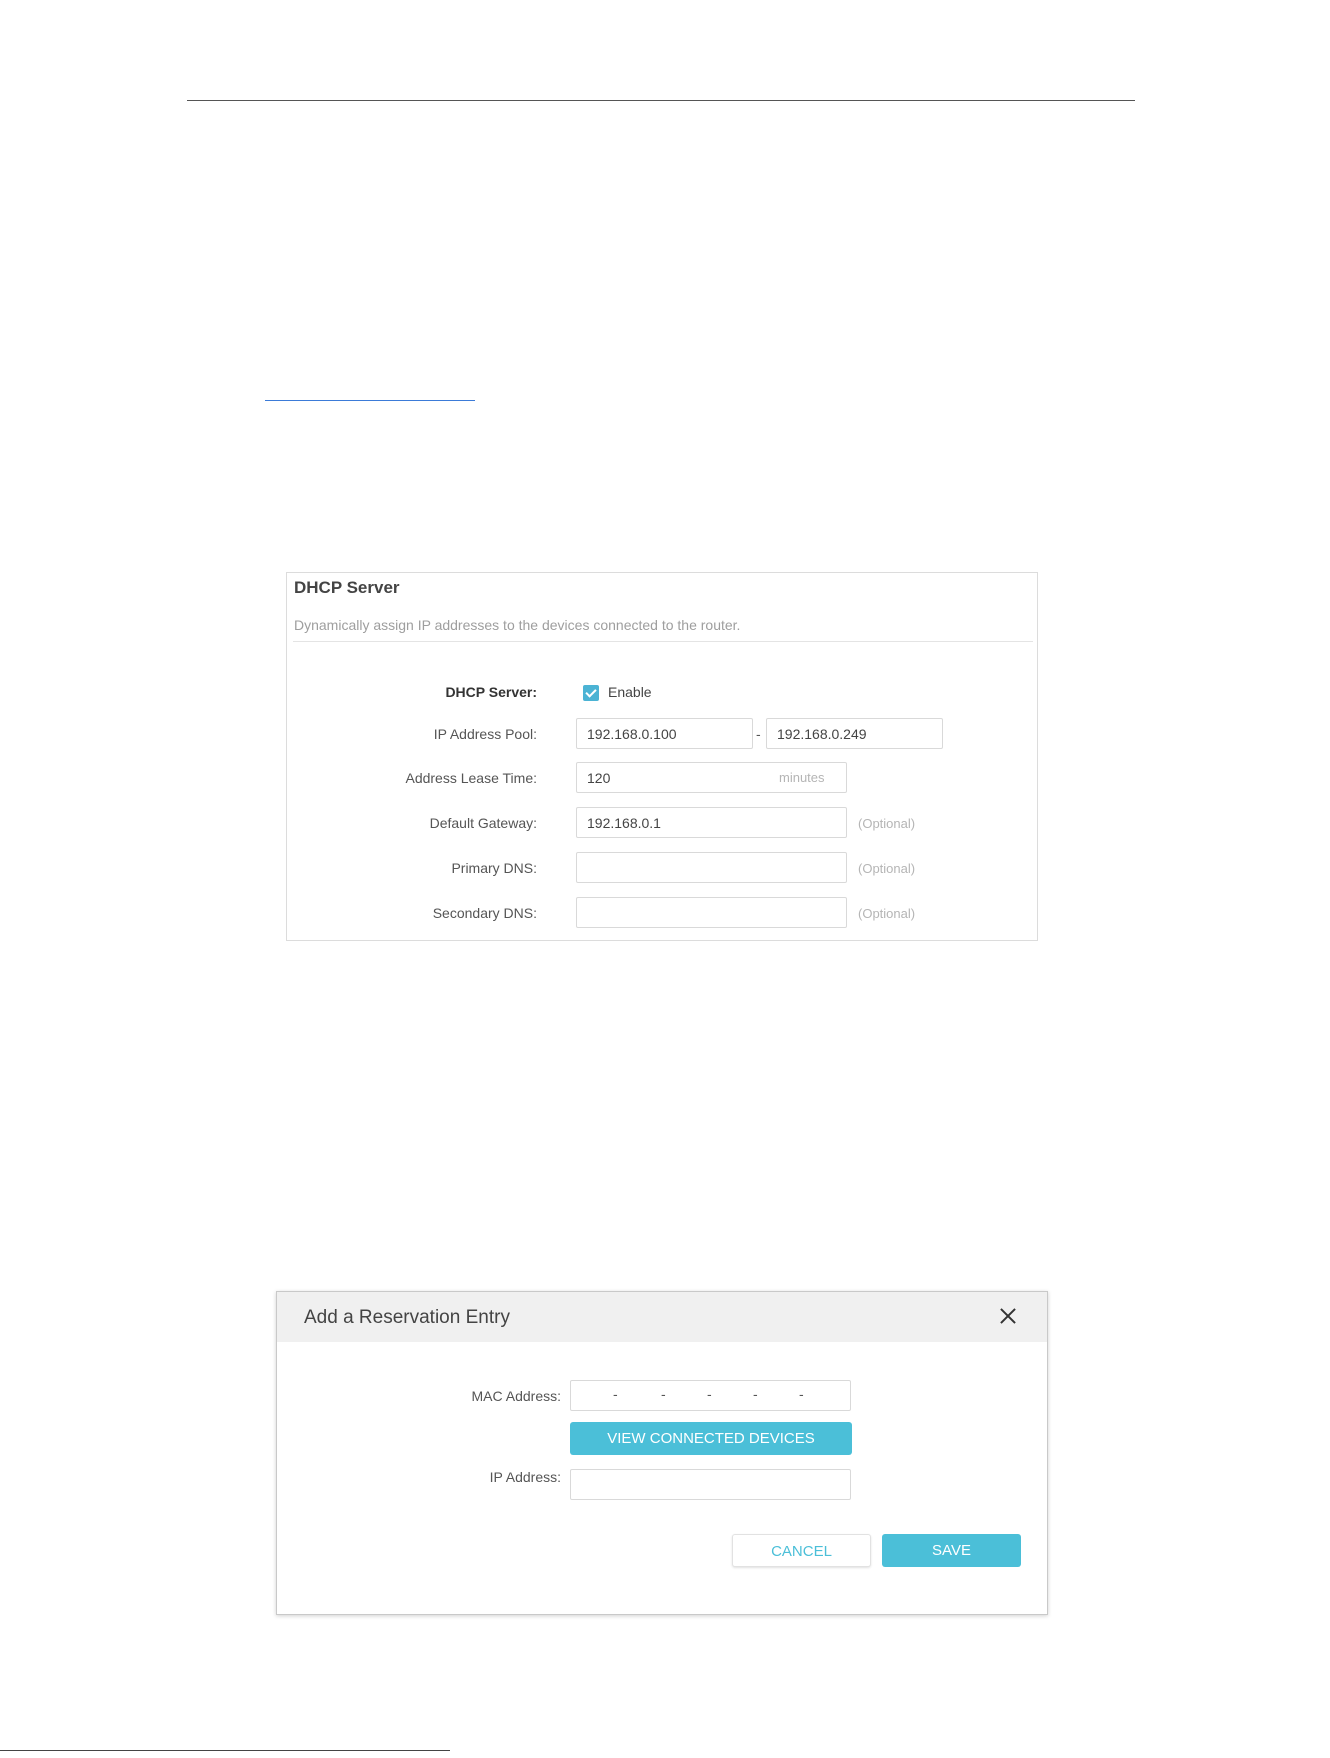  What do you see at coordinates (591, 693) in the screenshot?
I see `dhcp-enable-checkbox` at bounding box center [591, 693].